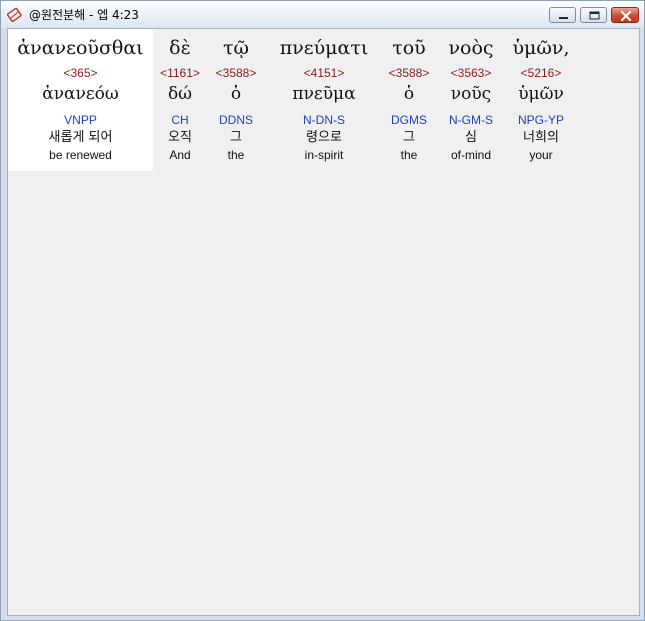 The image size is (645, 621). Describe the element at coordinates (322, 14) in the screenshot. I see `title-bar: @원전분해 - 엡 4:23` at that location.